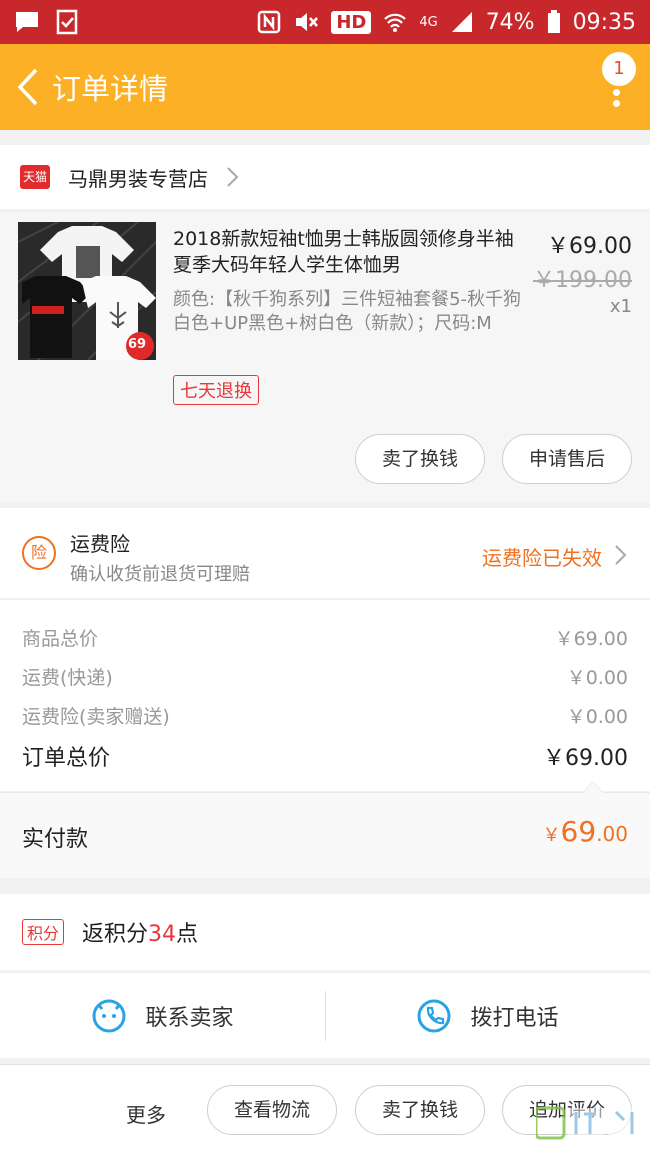 The height and width of the screenshot is (1155, 650). What do you see at coordinates (137, 344) in the screenshot?
I see `thumbnail-price-label: 69` at bounding box center [137, 344].